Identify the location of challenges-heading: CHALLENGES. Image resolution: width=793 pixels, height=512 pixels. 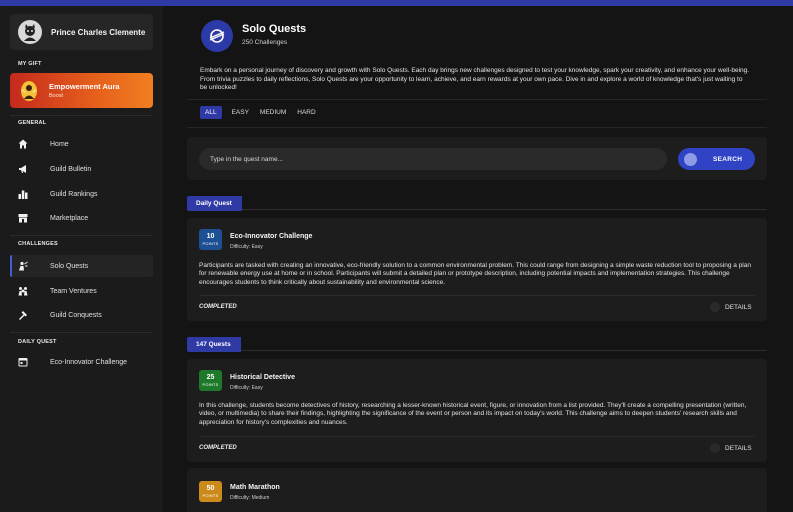
(38, 244).